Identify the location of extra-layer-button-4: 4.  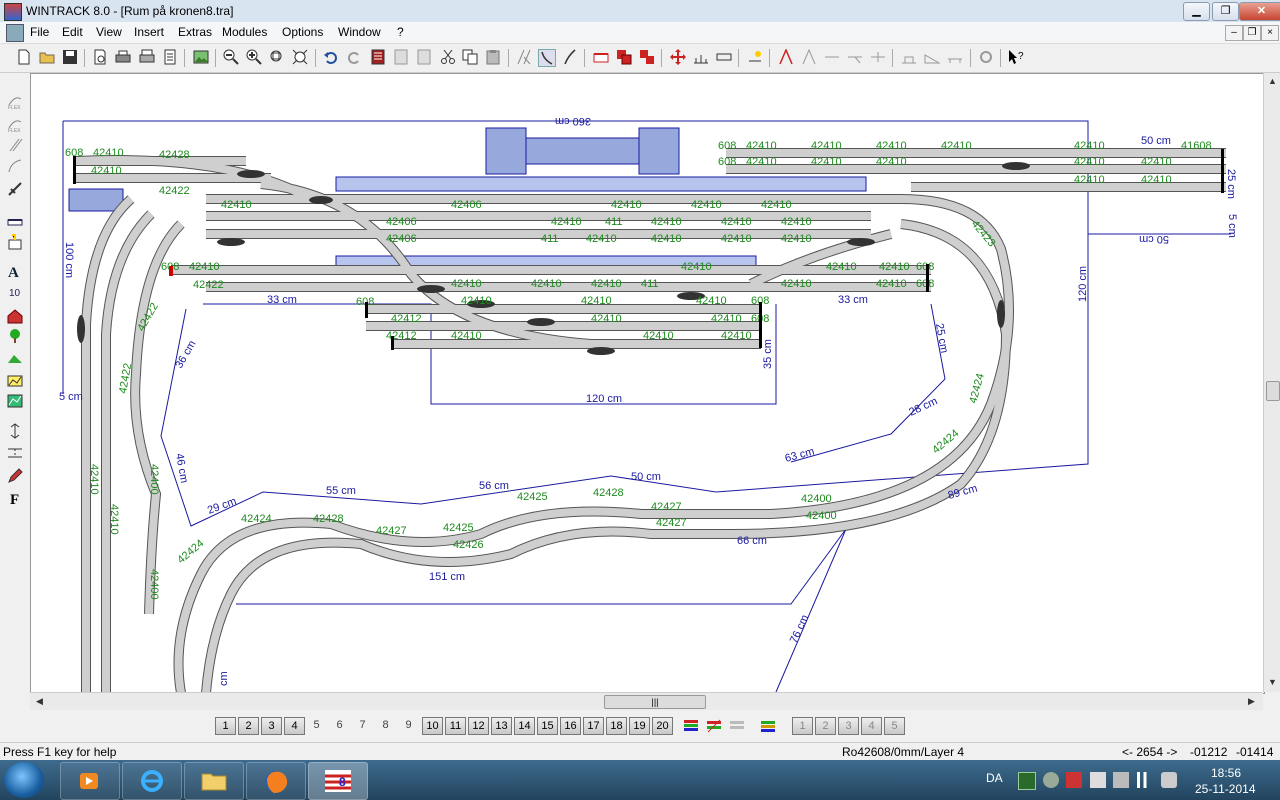
(871, 726).